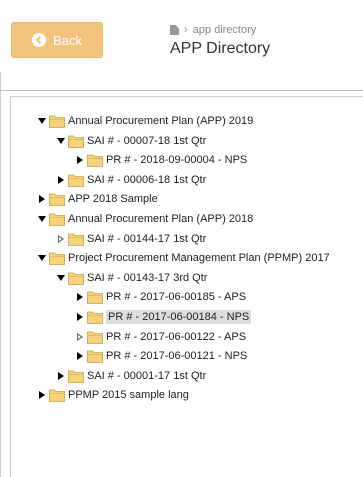  I want to click on tree-node-label: SAI # - 00144-17 1st Qtr, so click(147, 239).